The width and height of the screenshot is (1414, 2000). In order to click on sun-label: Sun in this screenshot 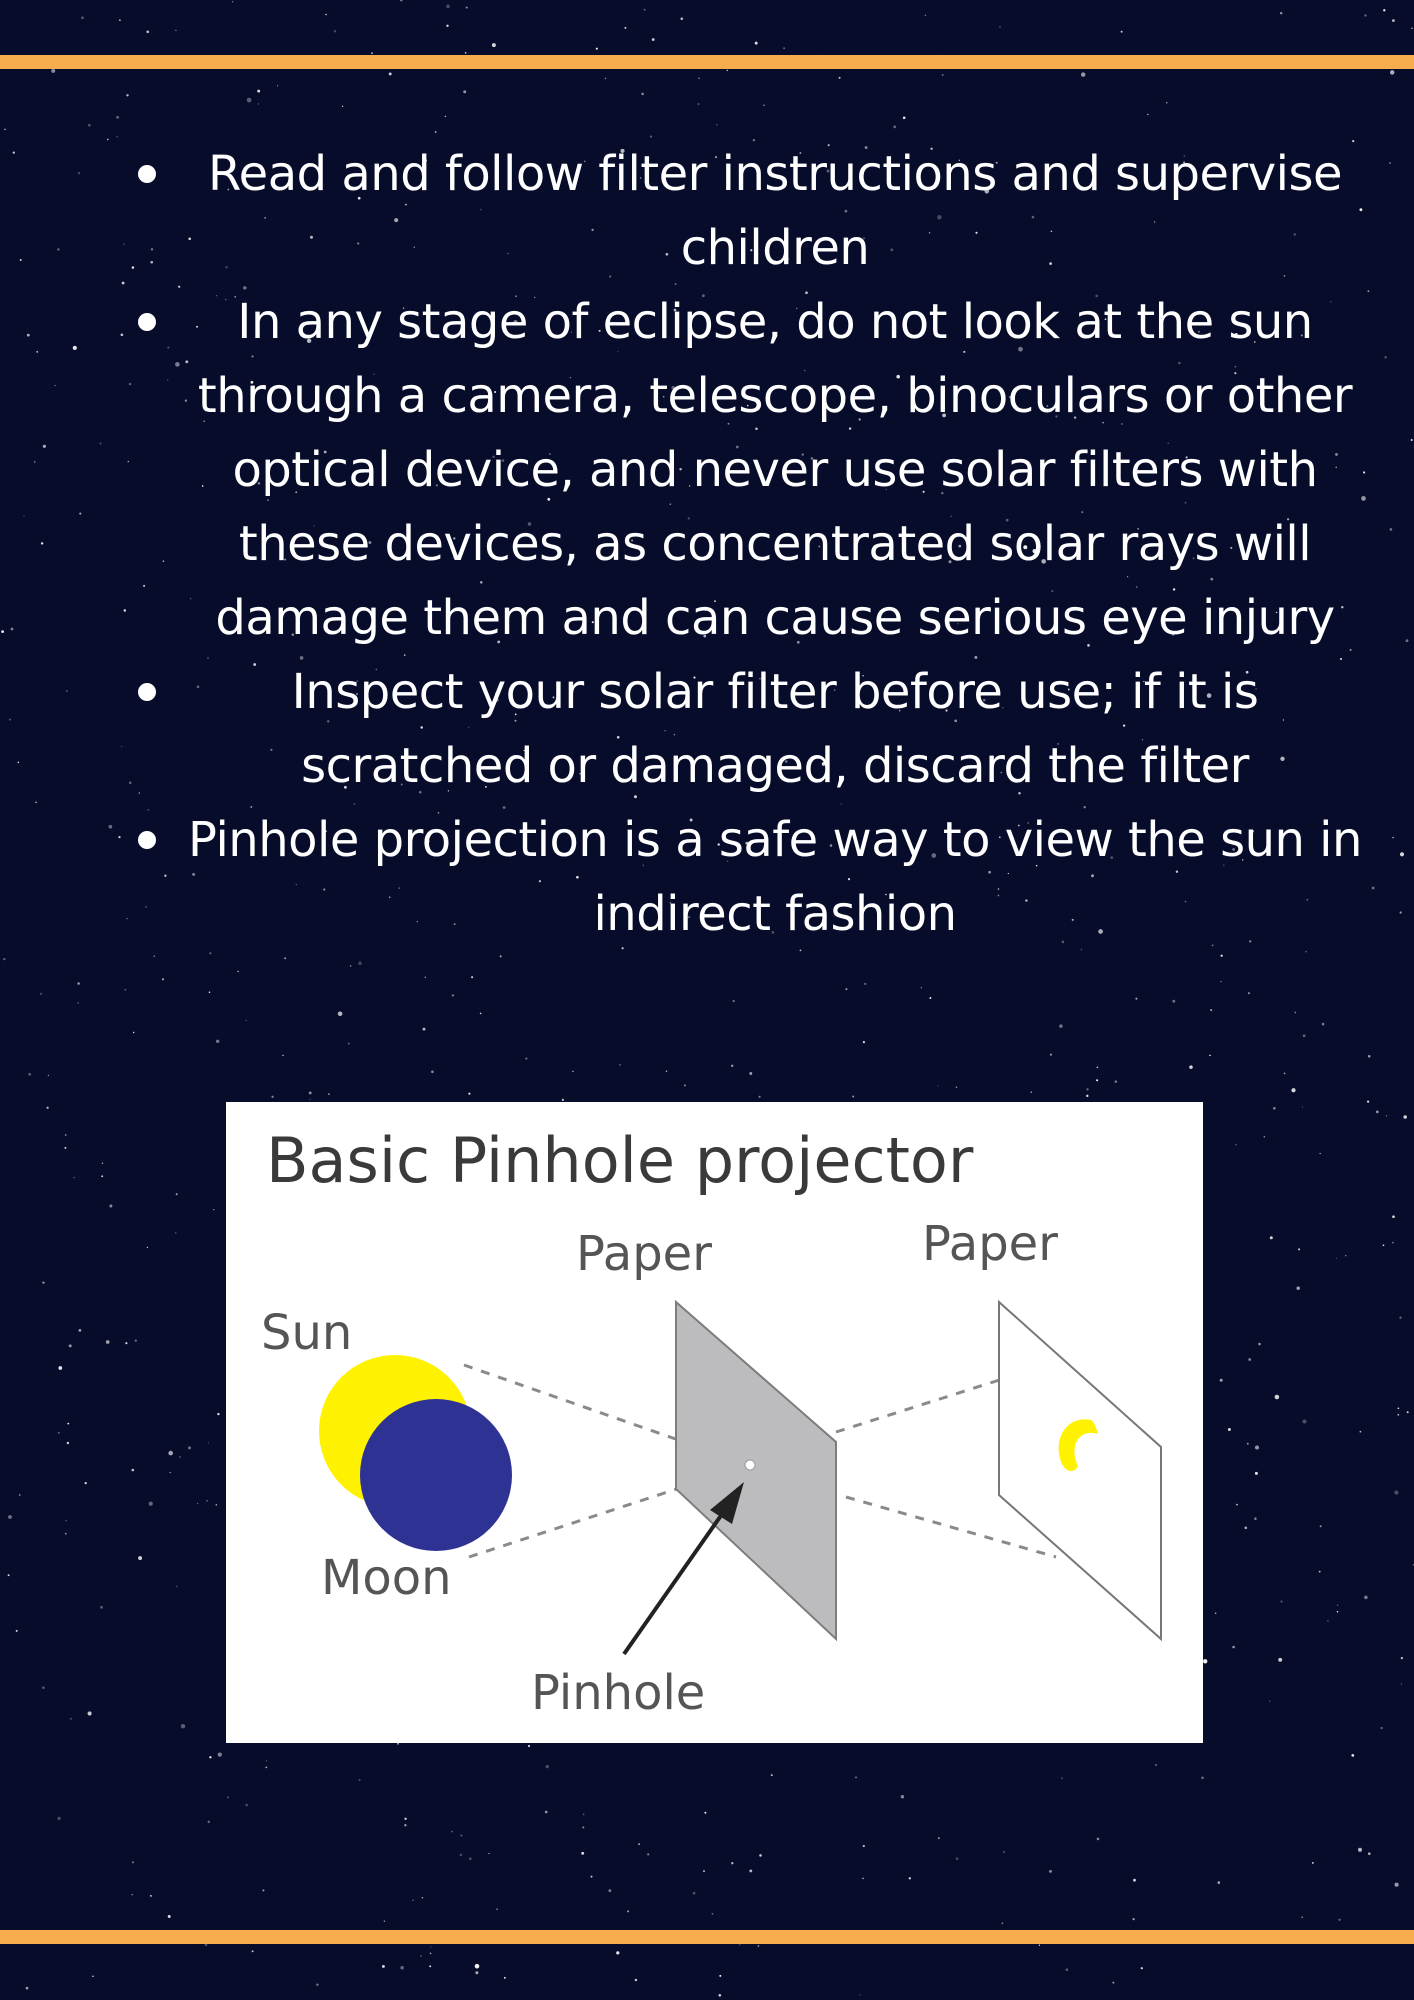, I will do `click(306, 1333)`.